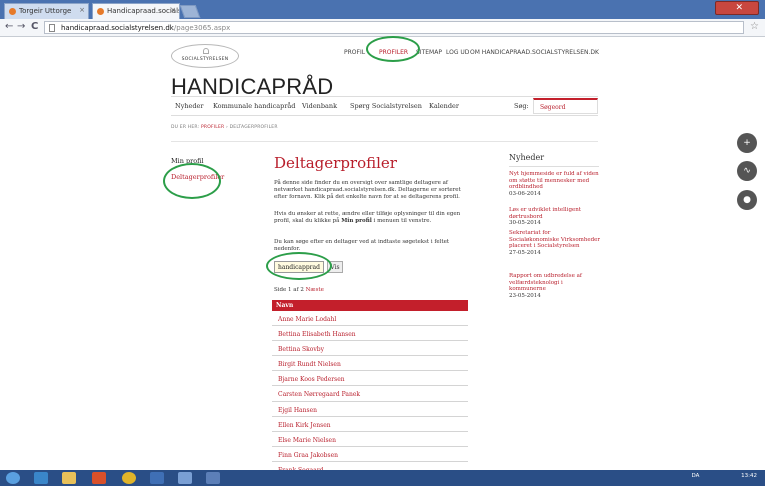 This screenshot has height=486, width=765. What do you see at coordinates (444, 106) in the screenshot?
I see `nav-kalender: Kalender` at bounding box center [444, 106].